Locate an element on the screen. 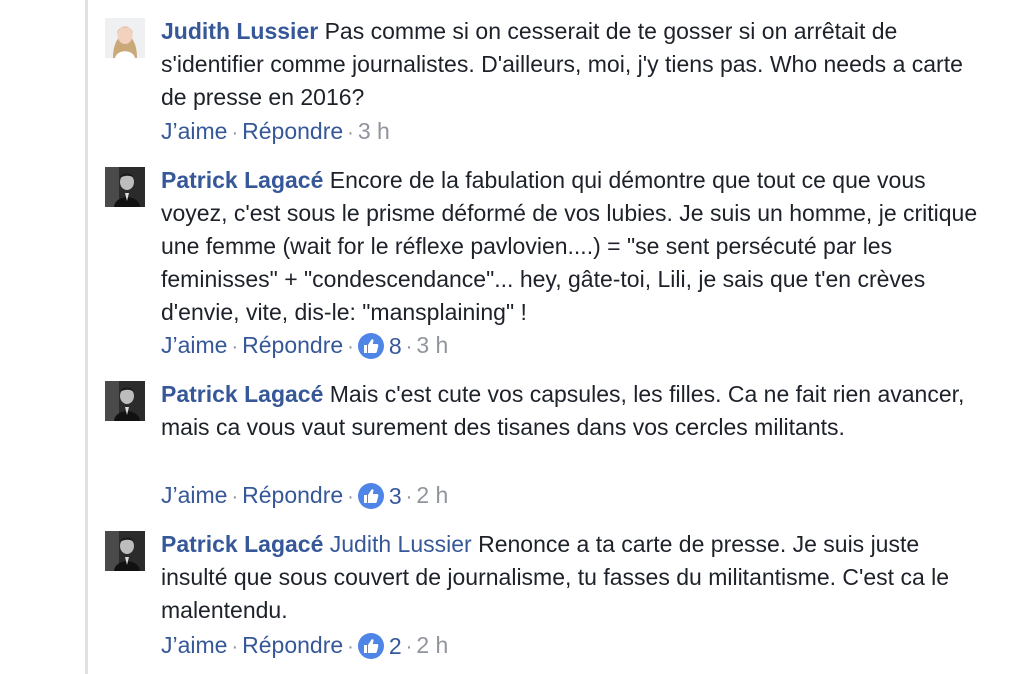  comment-actions: J’aime · Répondre · 3 h is located at coordinates (571, 131).